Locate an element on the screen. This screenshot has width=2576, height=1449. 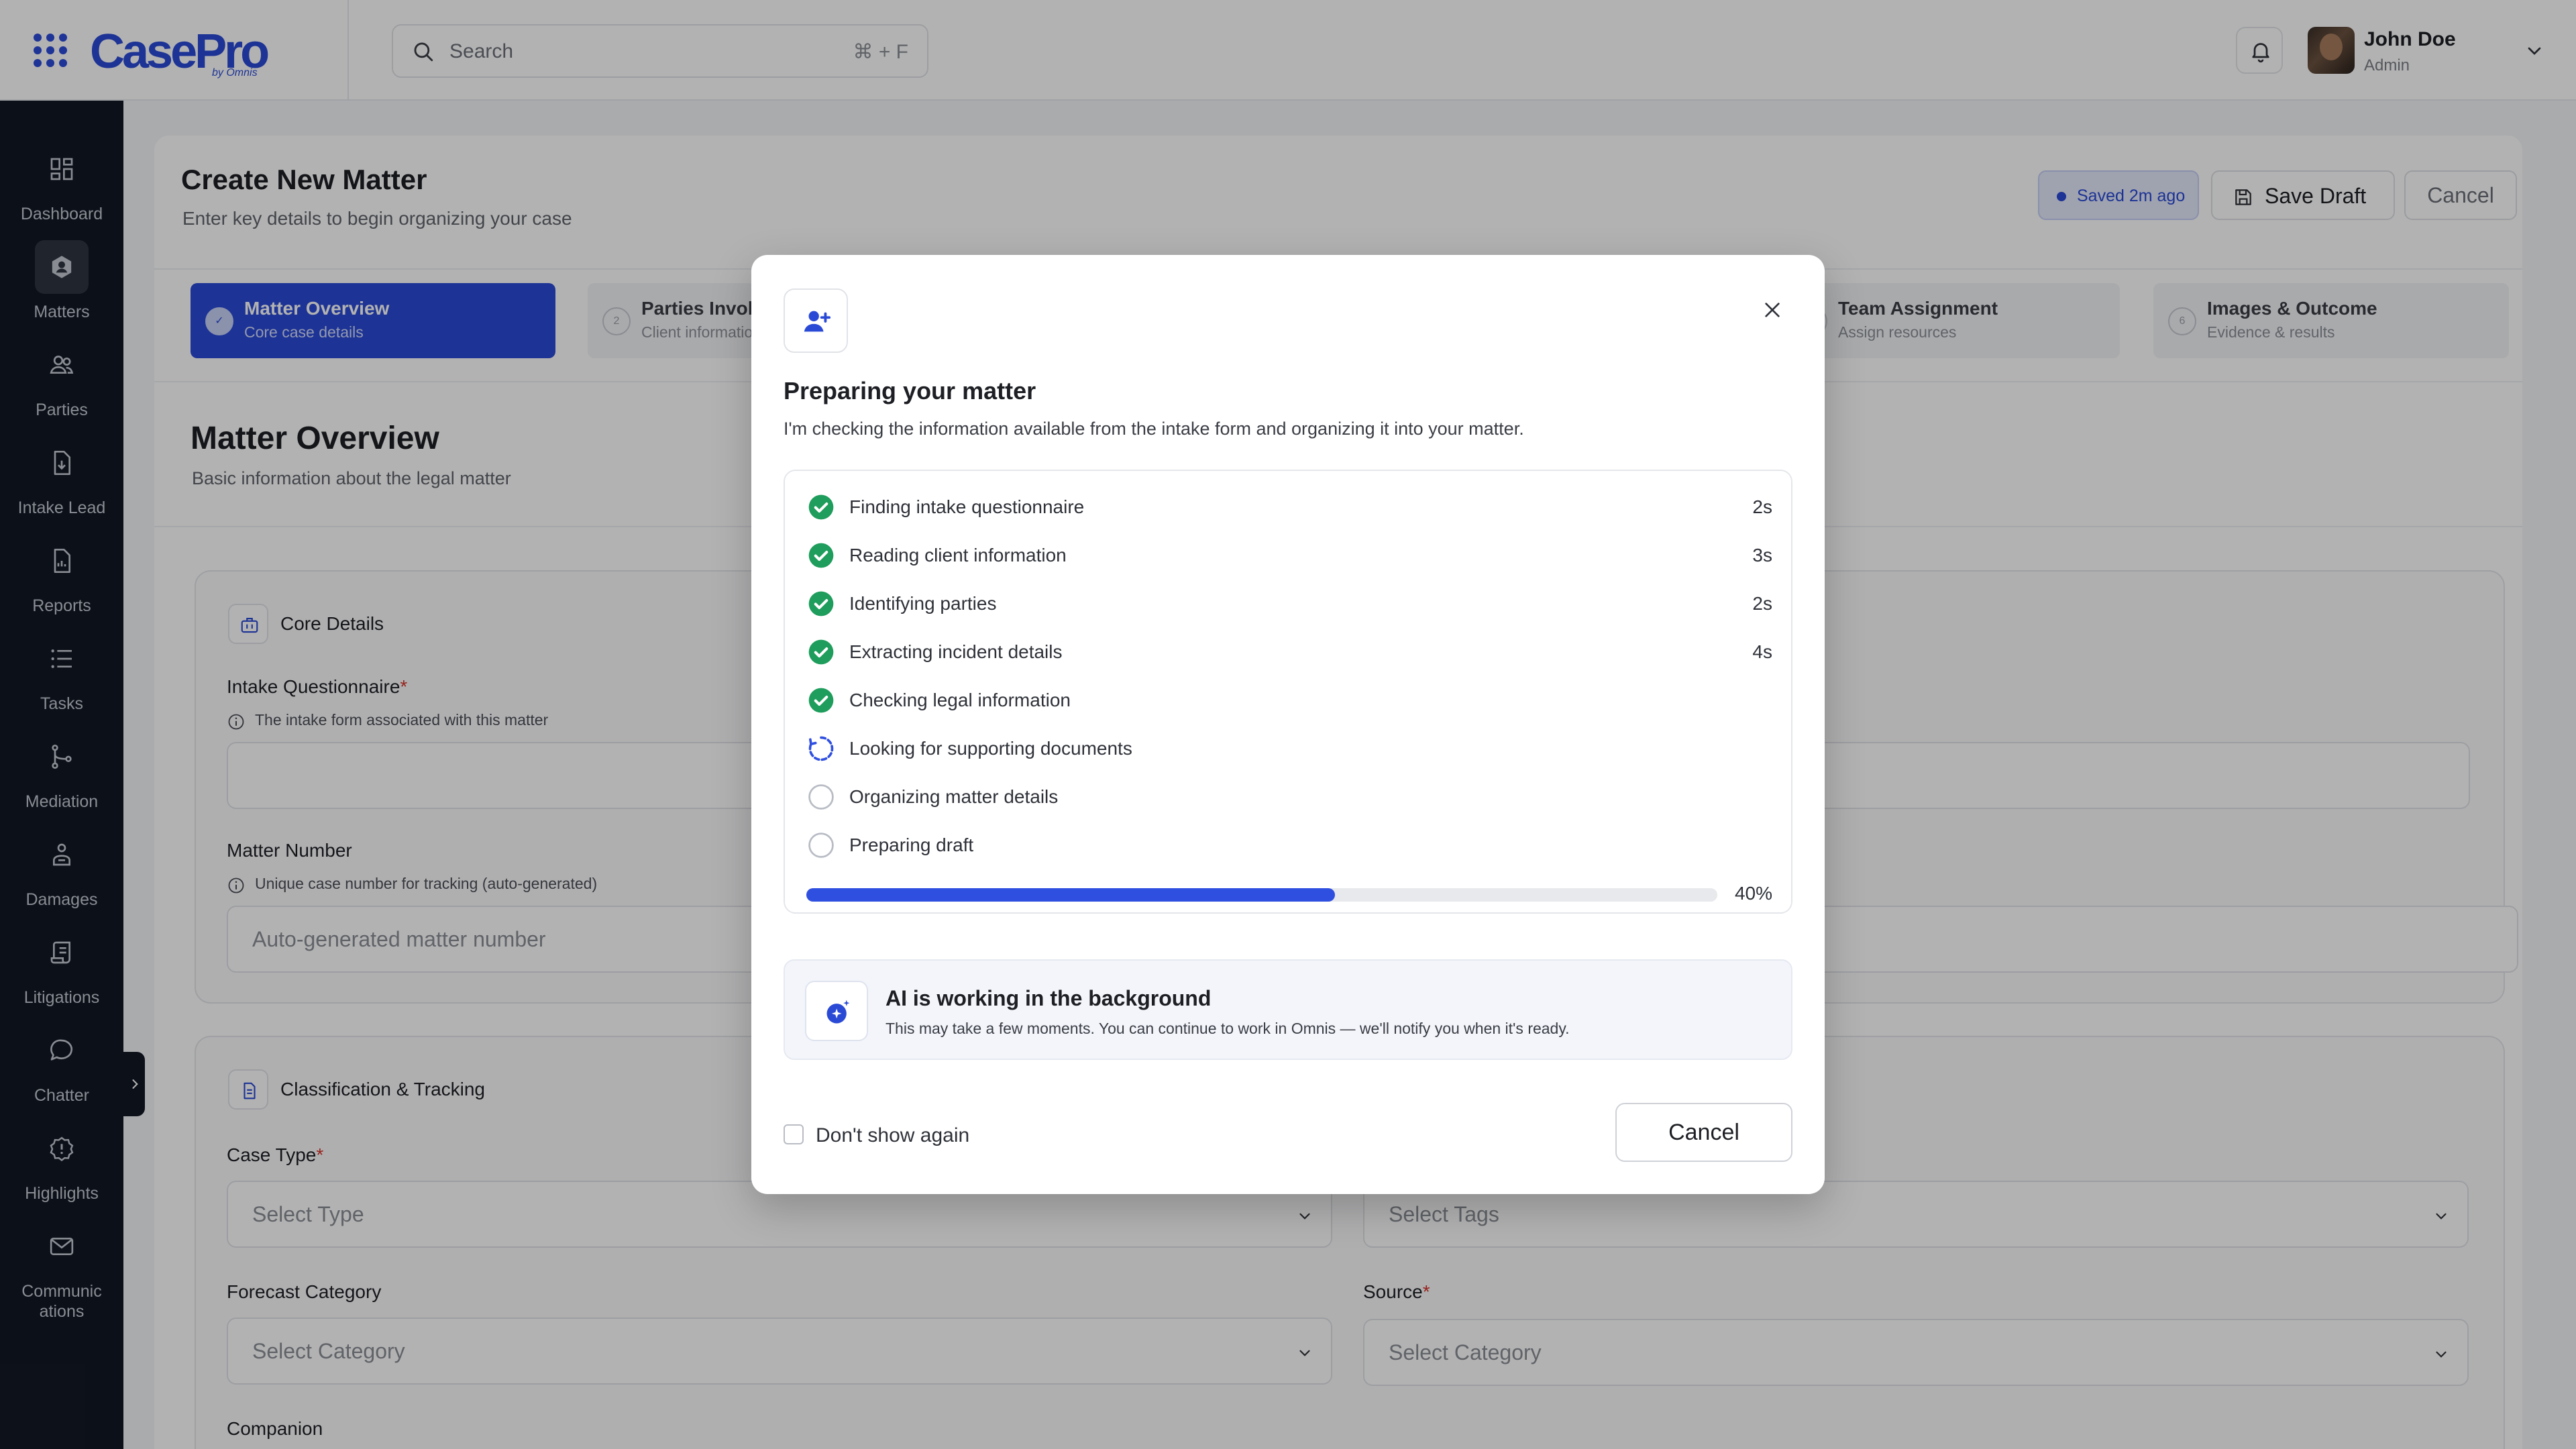
dont-show-again-checkbox is located at coordinates (794, 1134).